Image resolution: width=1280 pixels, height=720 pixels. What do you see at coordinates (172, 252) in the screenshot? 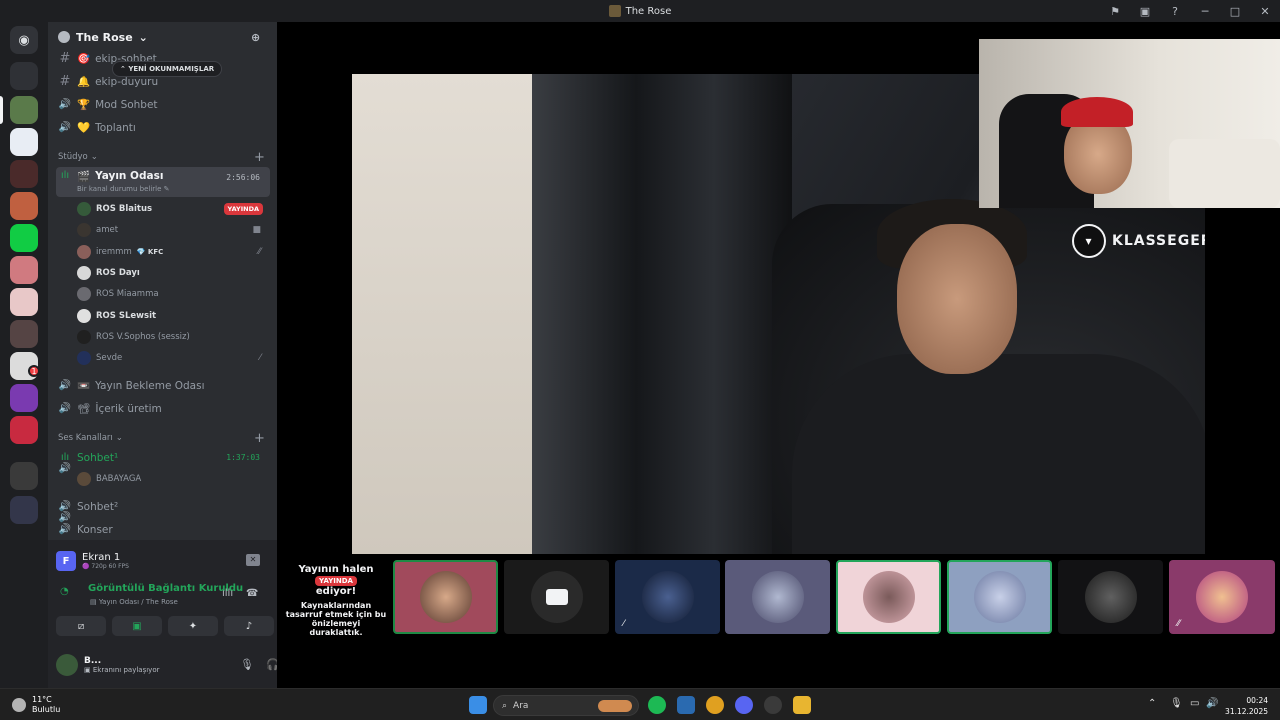
I see `member-row: iremmm 💎 KFC ⁄⁄` at bounding box center [172, 252].